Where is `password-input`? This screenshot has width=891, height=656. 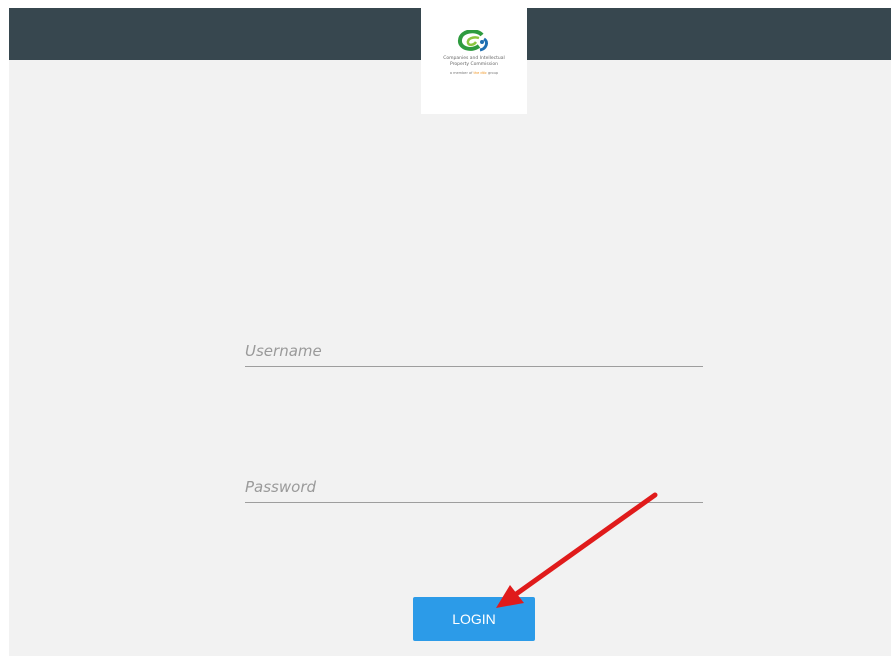 password-input is located at coordinates (474, 487).